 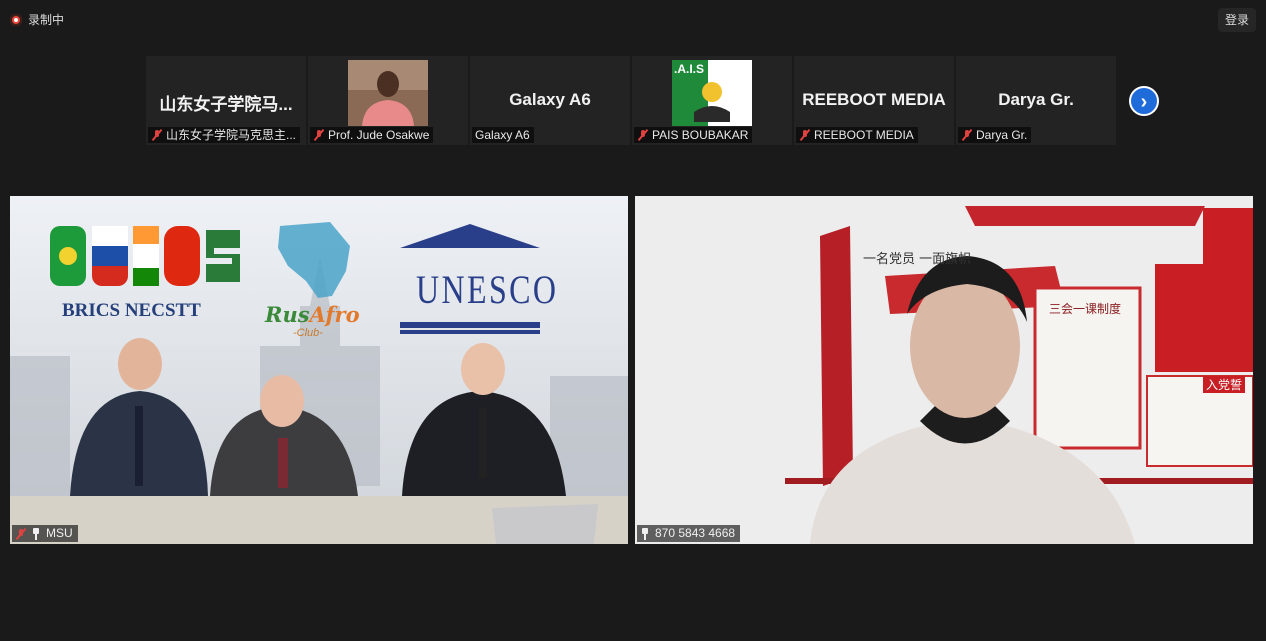 I want to click on recording-indicator: 录制中, so click(x=37, y=19).